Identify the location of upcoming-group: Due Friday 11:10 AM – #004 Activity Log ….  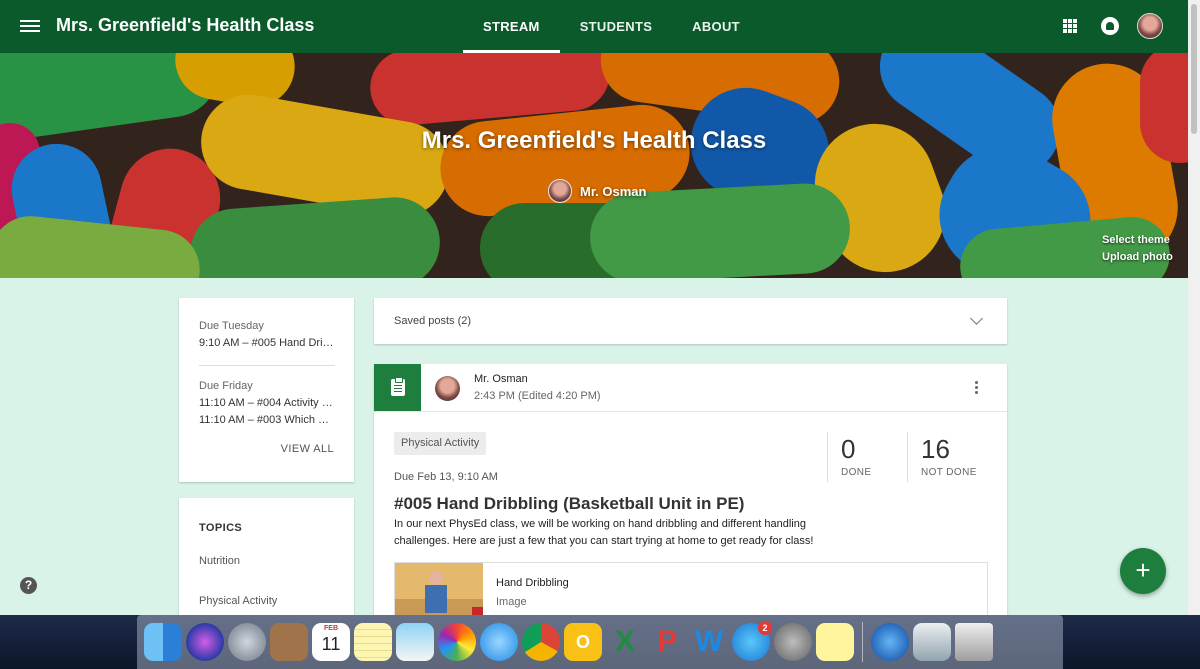
(267, 403).